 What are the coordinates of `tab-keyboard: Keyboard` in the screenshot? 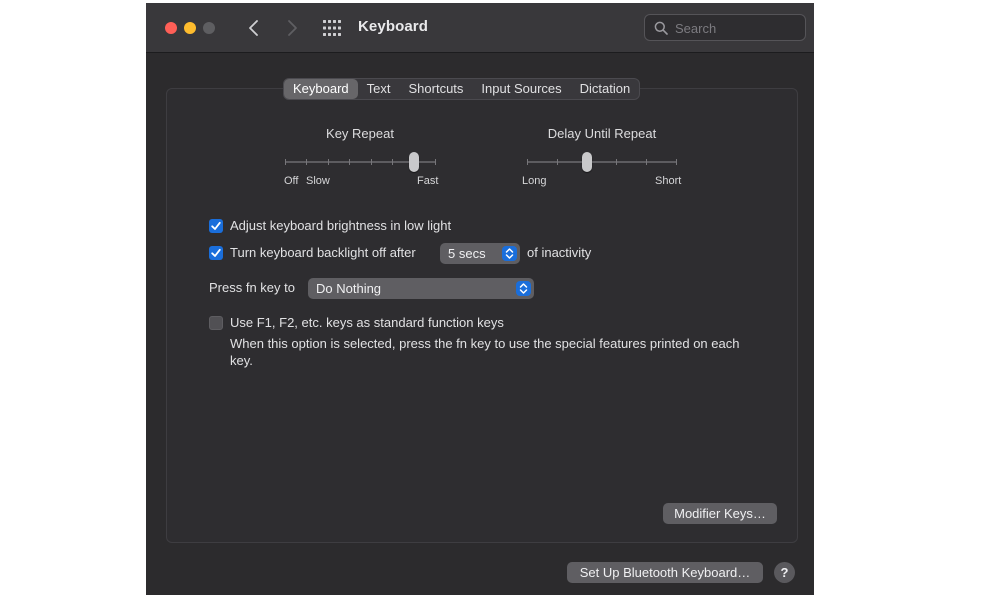 It's located at (321, 89).